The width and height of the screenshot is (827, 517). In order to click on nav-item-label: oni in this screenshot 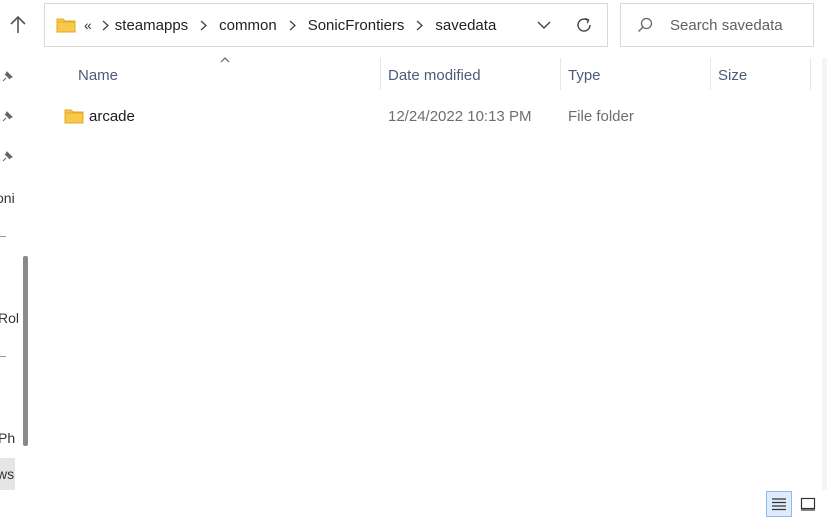, I will do `click(8, 200)`.